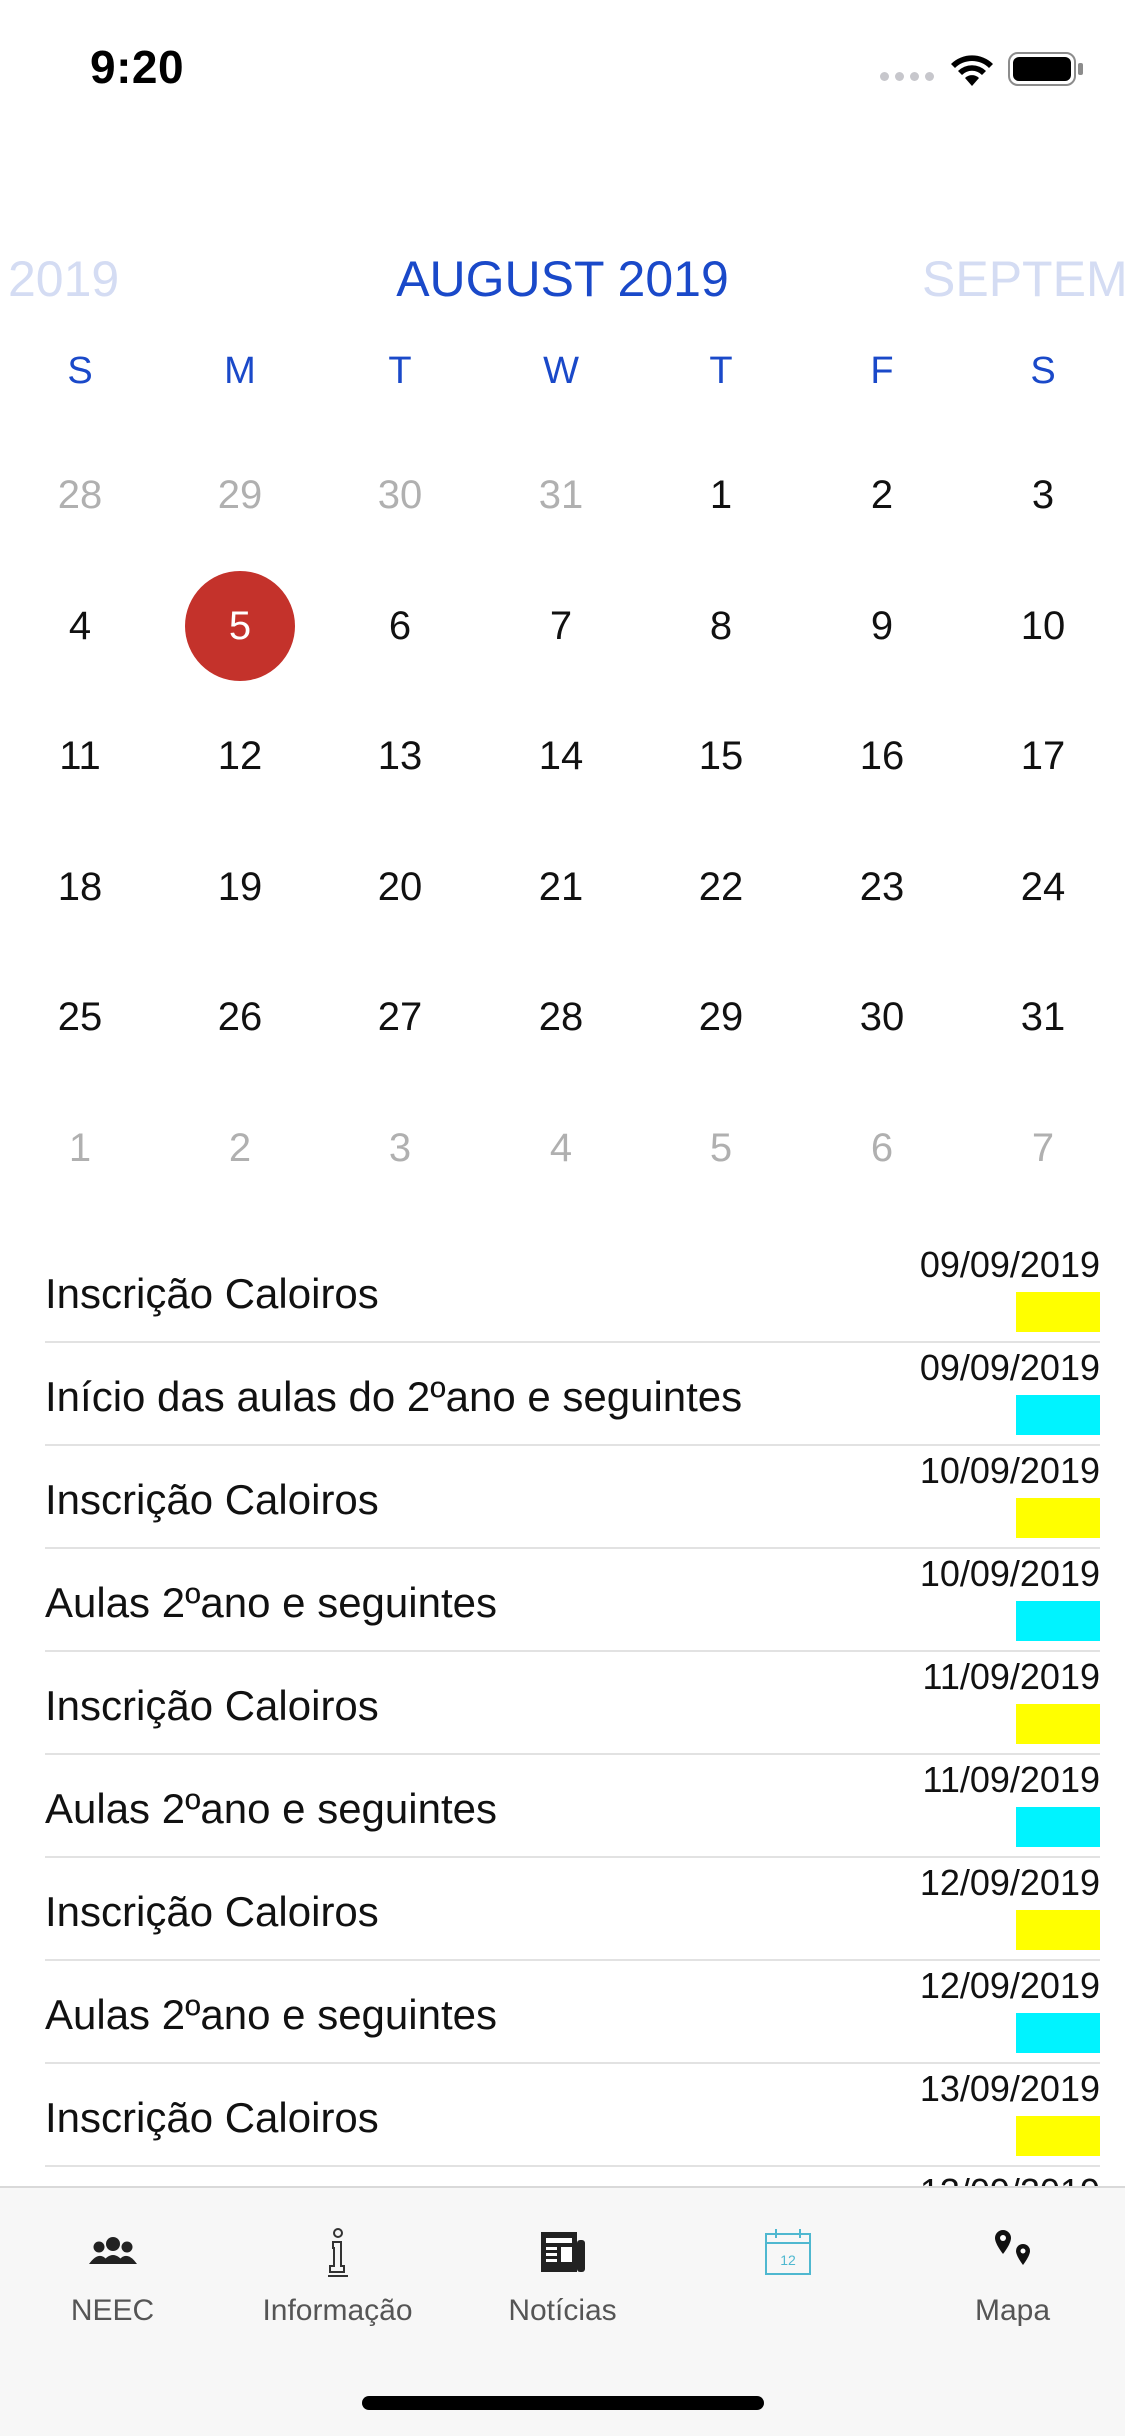 The height and width of the screenshot is (2436, 1125). I want to click on calendar-day: 11, so click(80, 756).